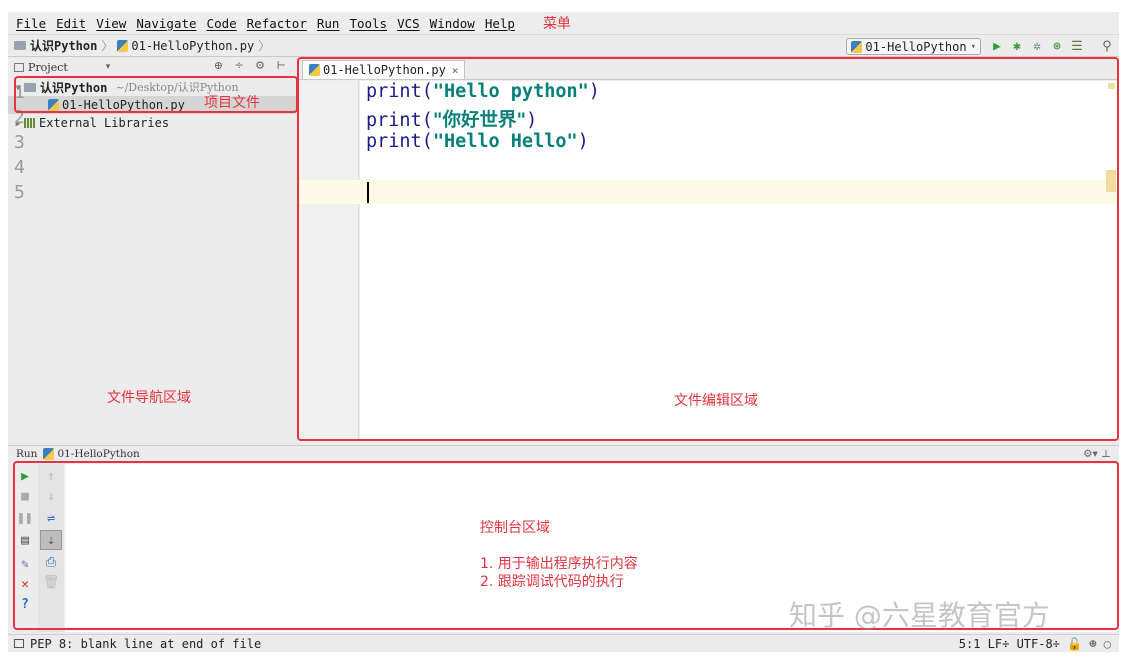 Image resolution: width=1126 pixels, height=658 pixels. Describe the element at coordinates (1107, 46) in the screenshot. I see `search-icon: ⚲` at that location.